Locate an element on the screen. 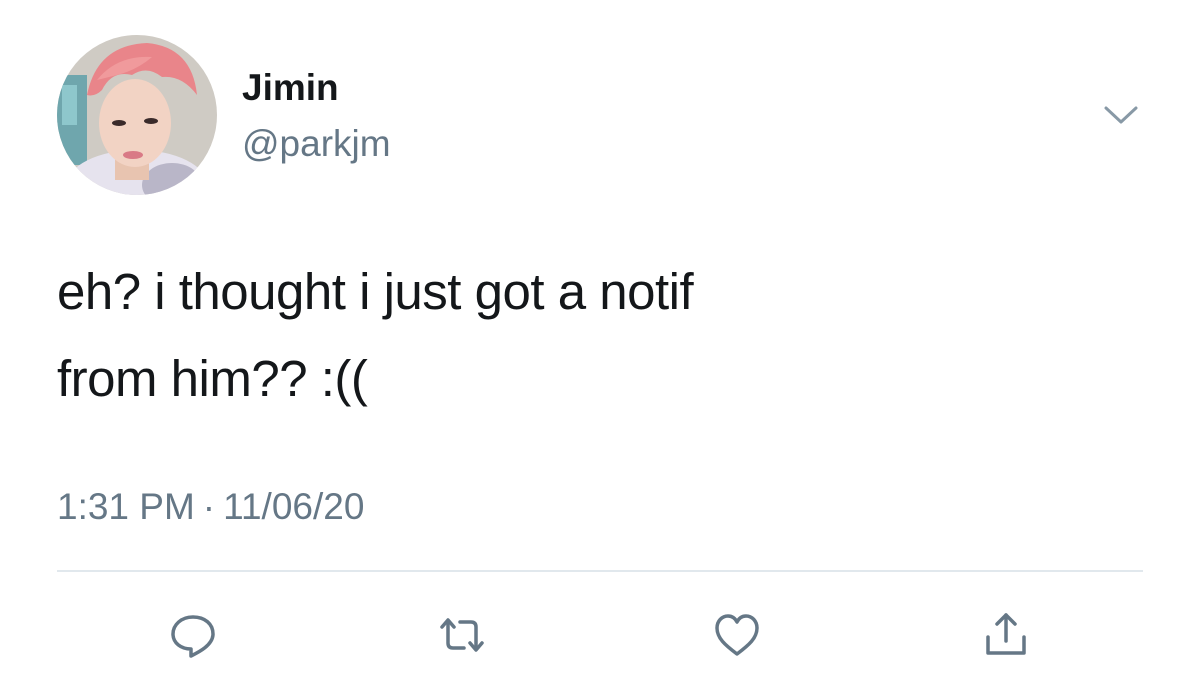 The width and height of the screenshot is (1200, 699). share-icon is located at coordinates (1006, 634).